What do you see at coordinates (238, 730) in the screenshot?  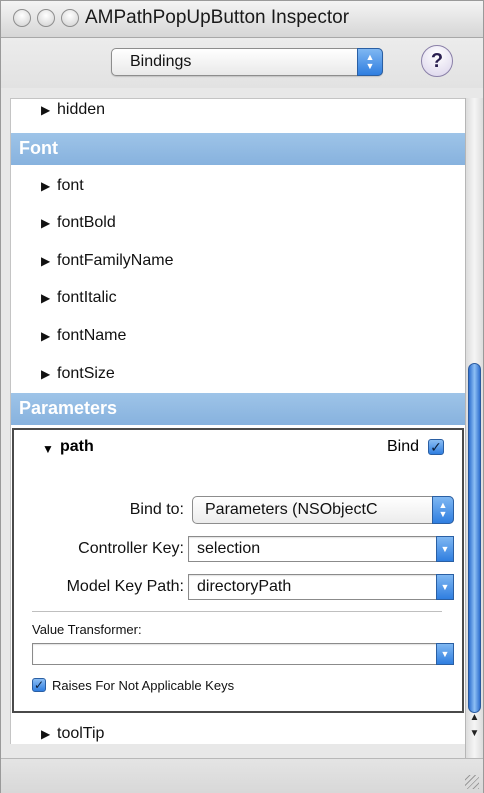 I see `list-item-tooltip: ▶ toolTip` at bounding box center [238, 730].